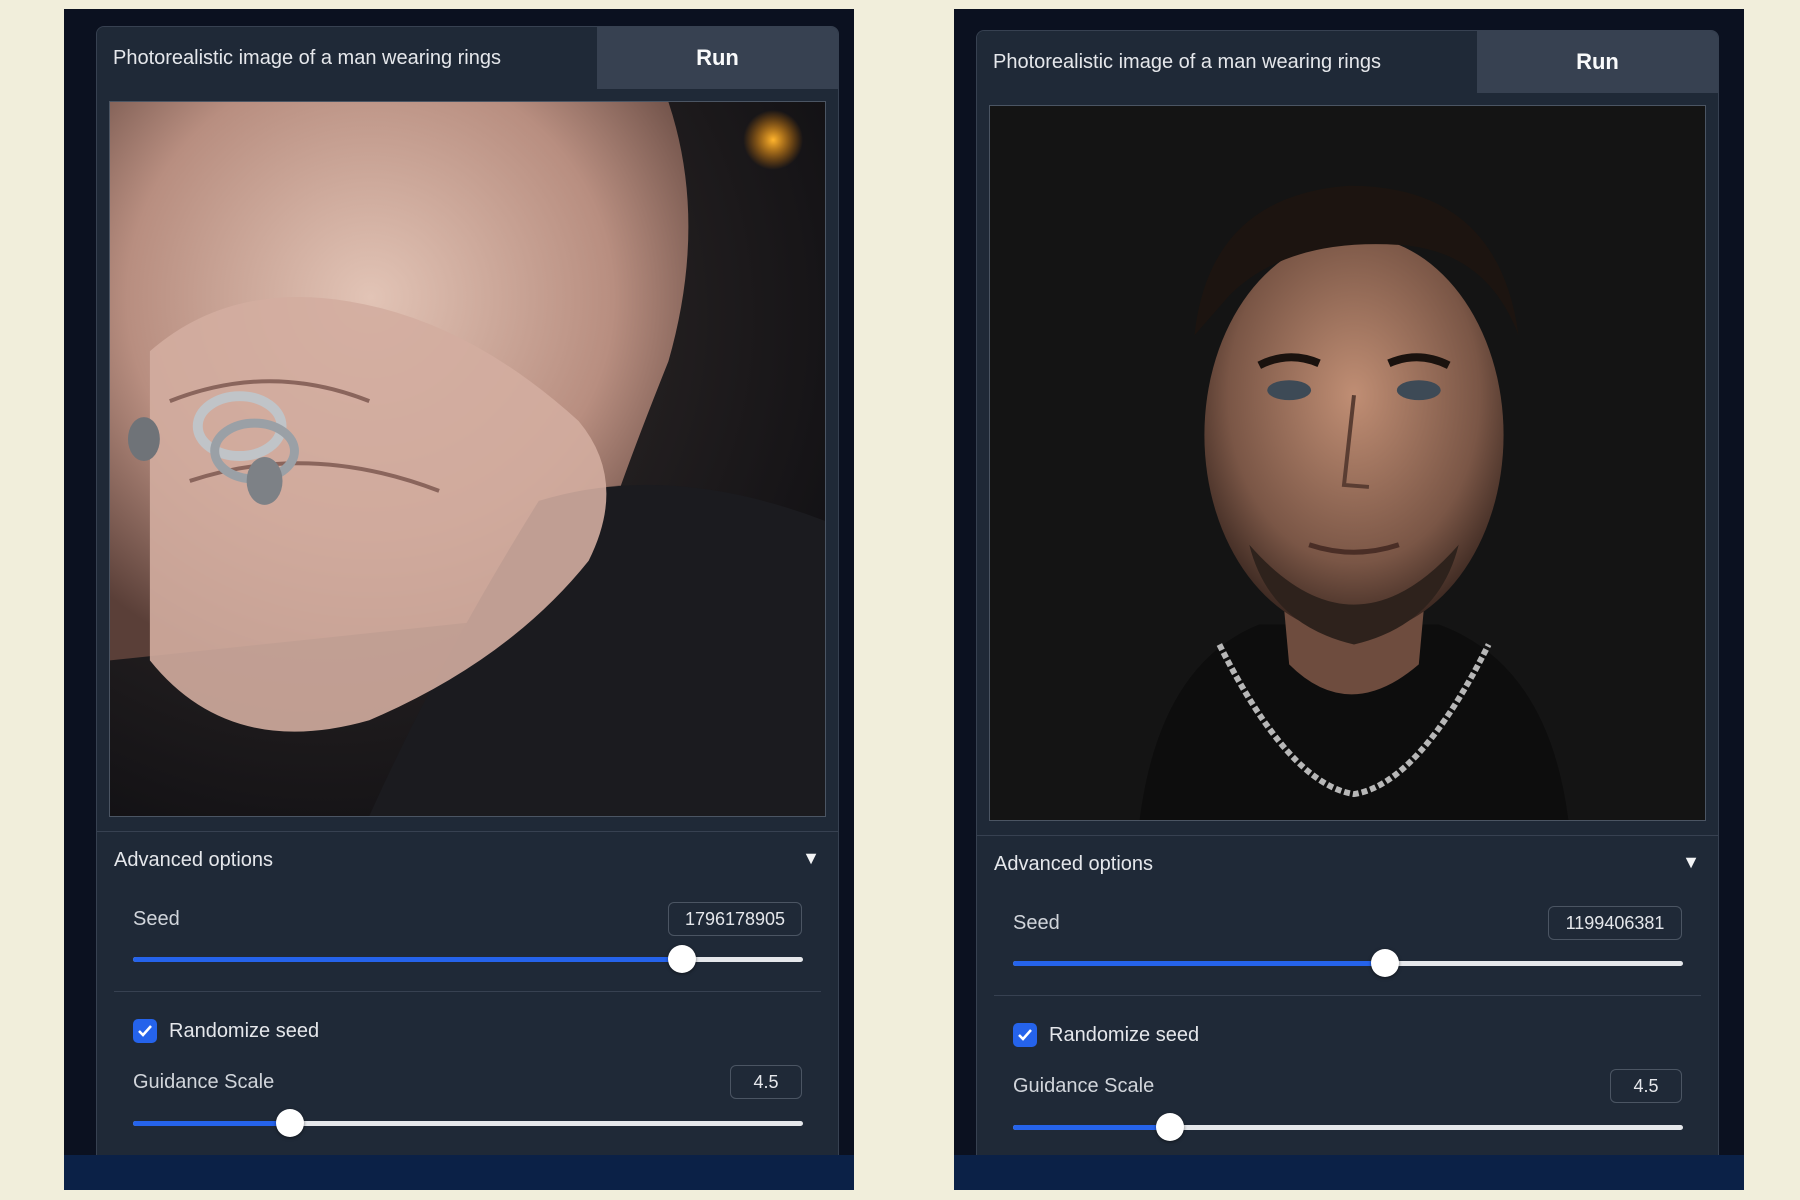  I want to click on seed-value-input: 1796178905, so click(735, 919).